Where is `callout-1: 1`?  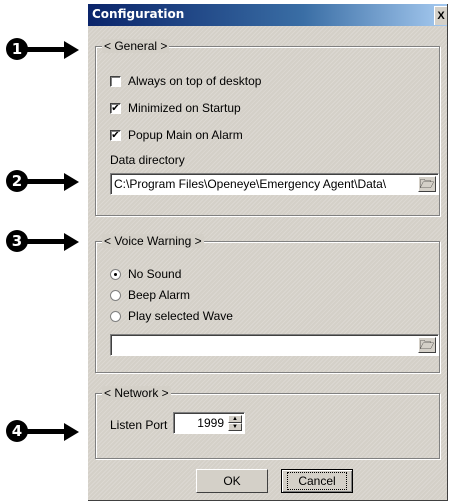 callout-1: 1 is located at coordinates (44, 50).